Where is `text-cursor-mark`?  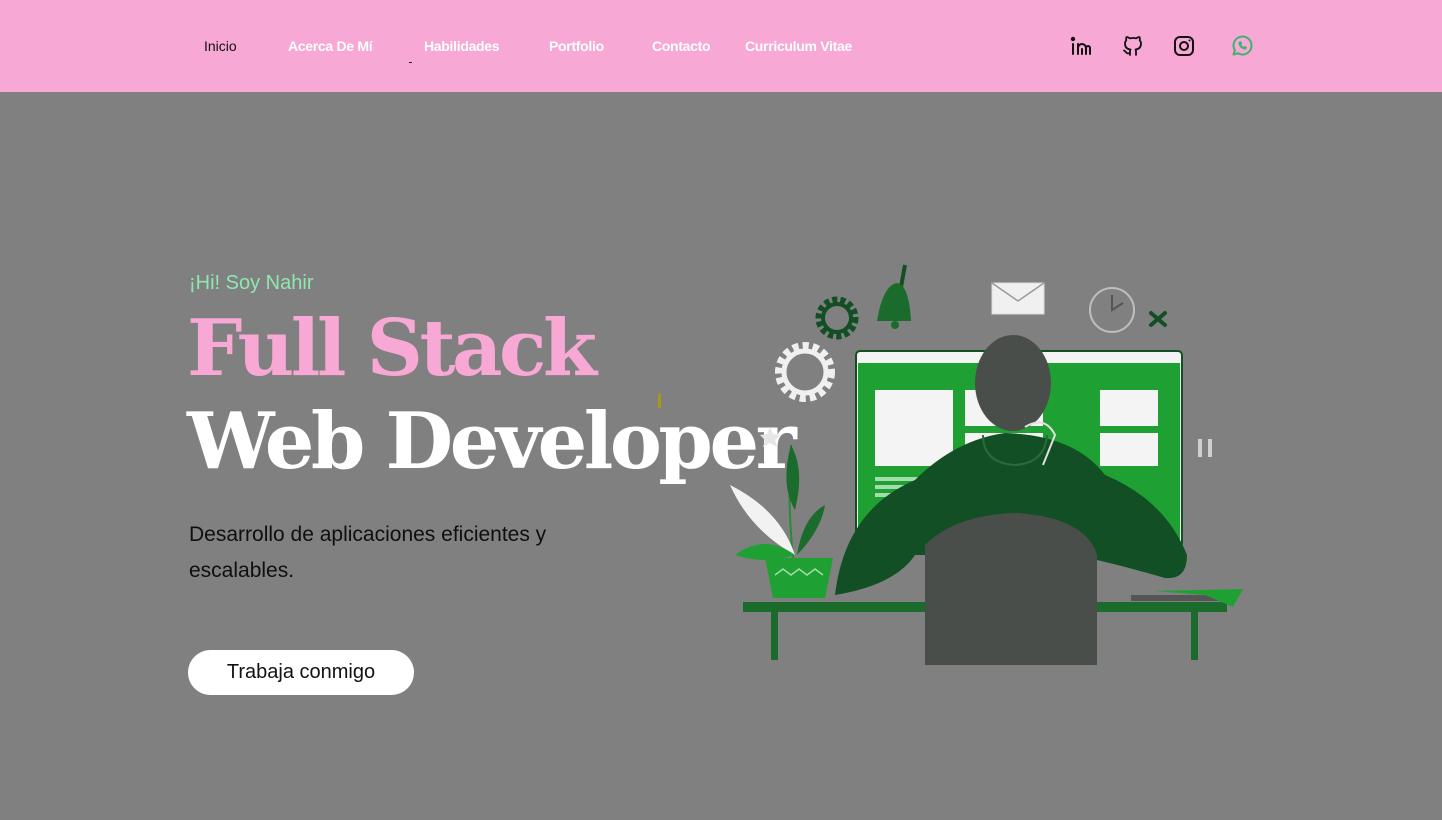
text-cursor-mark is located at coordinates (659, 401).